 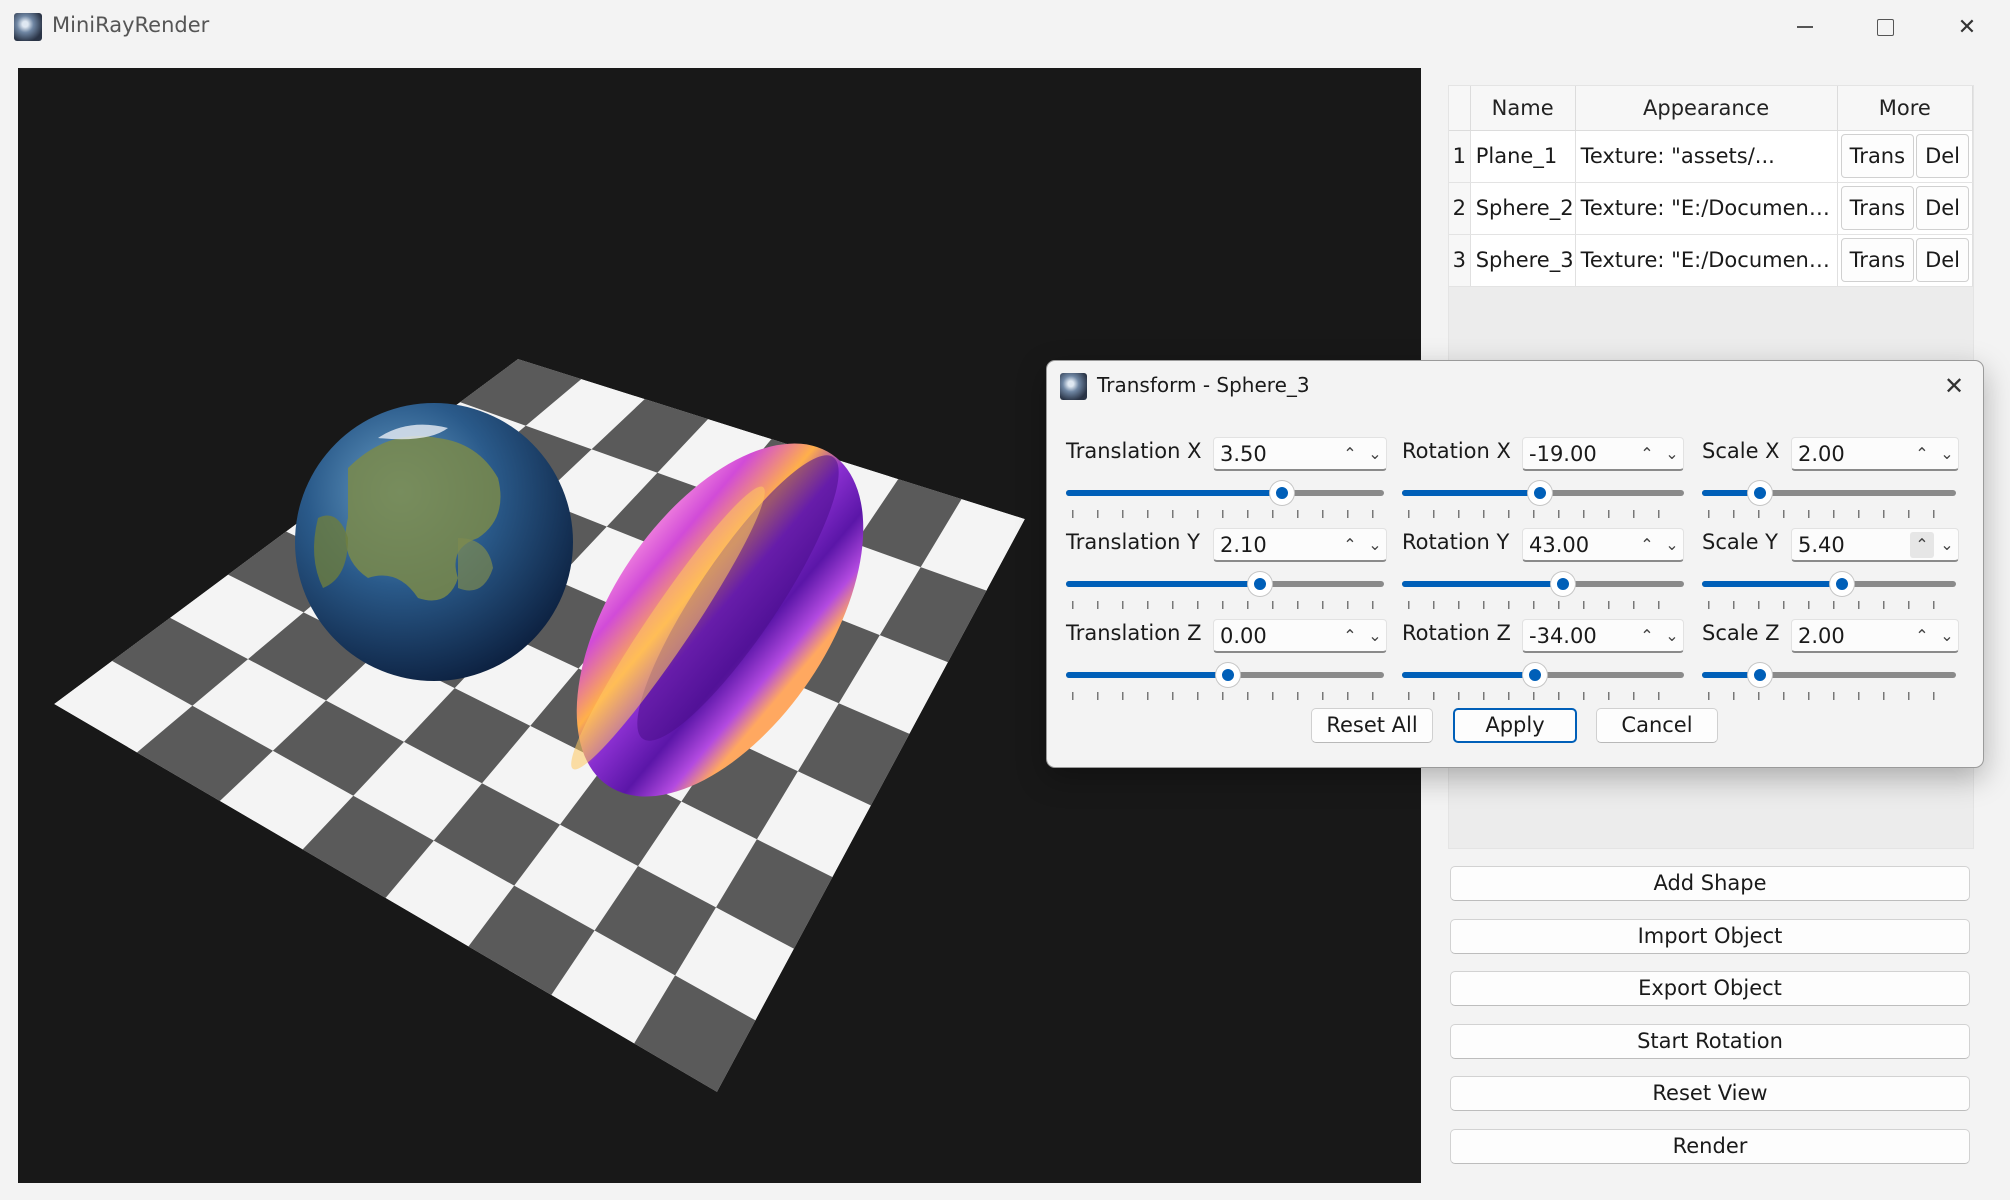 What do you see at coordinates (1372, 725) in the screenshot?
I see `reset-all-button: Reset All` at bounding box center [1372, 725].